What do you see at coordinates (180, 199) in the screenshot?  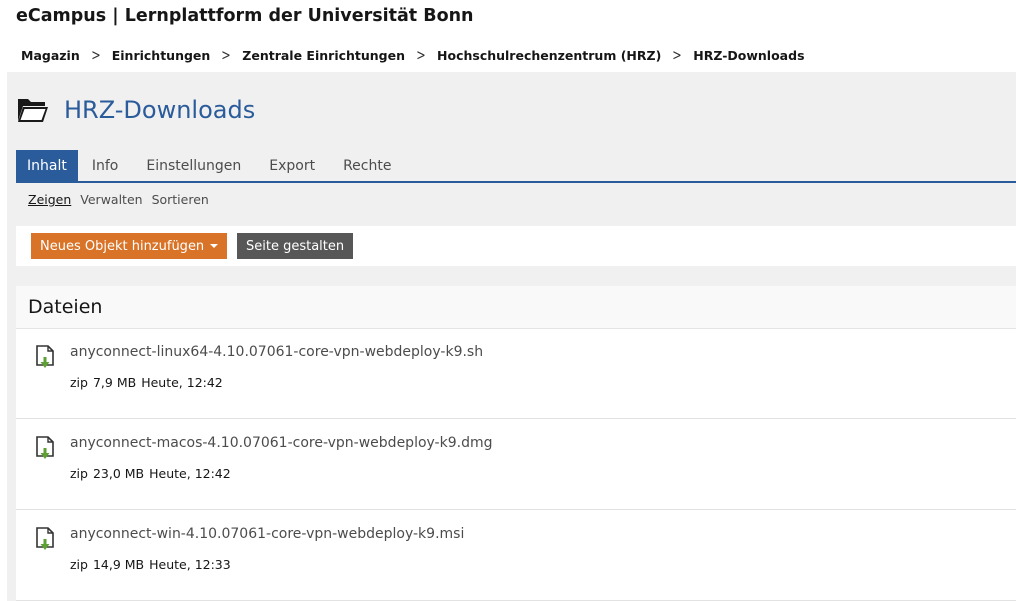 I see `subtab-sortieren: Sortieren` at bounding box center [180, 199].